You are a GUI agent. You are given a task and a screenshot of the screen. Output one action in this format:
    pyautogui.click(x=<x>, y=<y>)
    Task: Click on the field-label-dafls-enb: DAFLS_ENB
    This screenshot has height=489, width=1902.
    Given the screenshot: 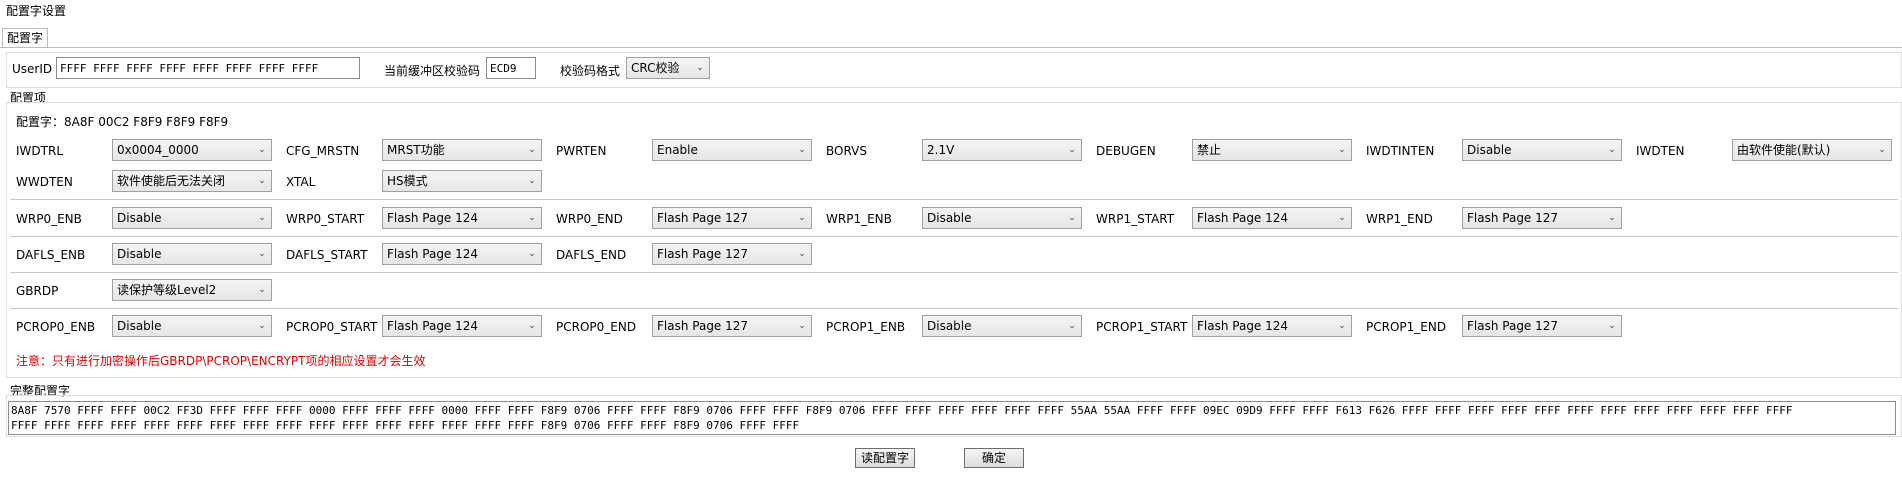 What is the action you would take?
    pyautogui.click(x=51, y=255)
    